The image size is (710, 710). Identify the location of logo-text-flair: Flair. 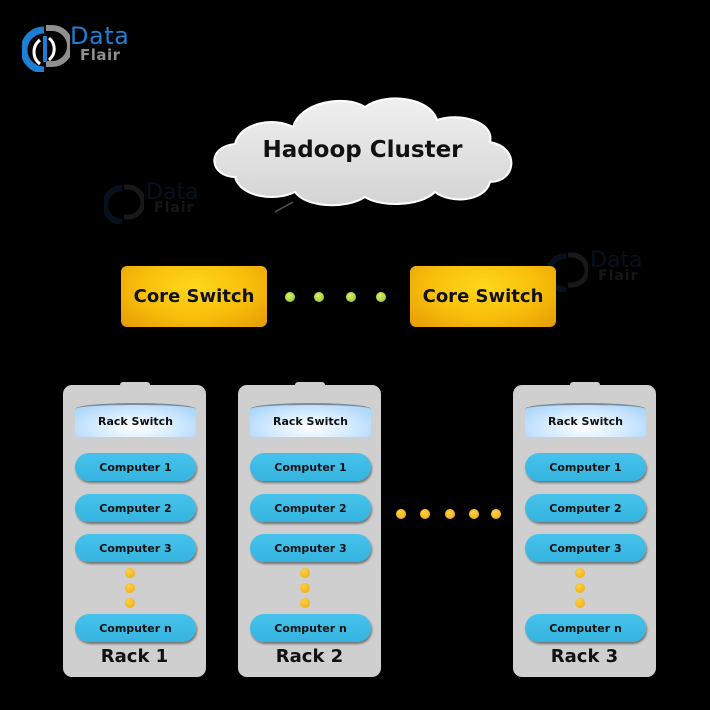
(100, 55).